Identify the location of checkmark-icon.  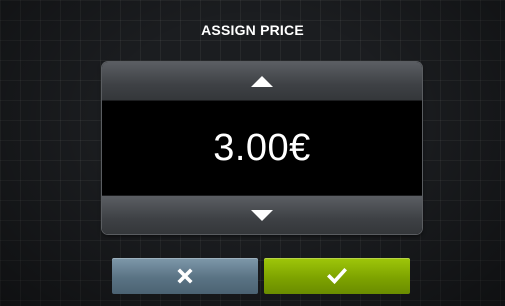
(337, 276).